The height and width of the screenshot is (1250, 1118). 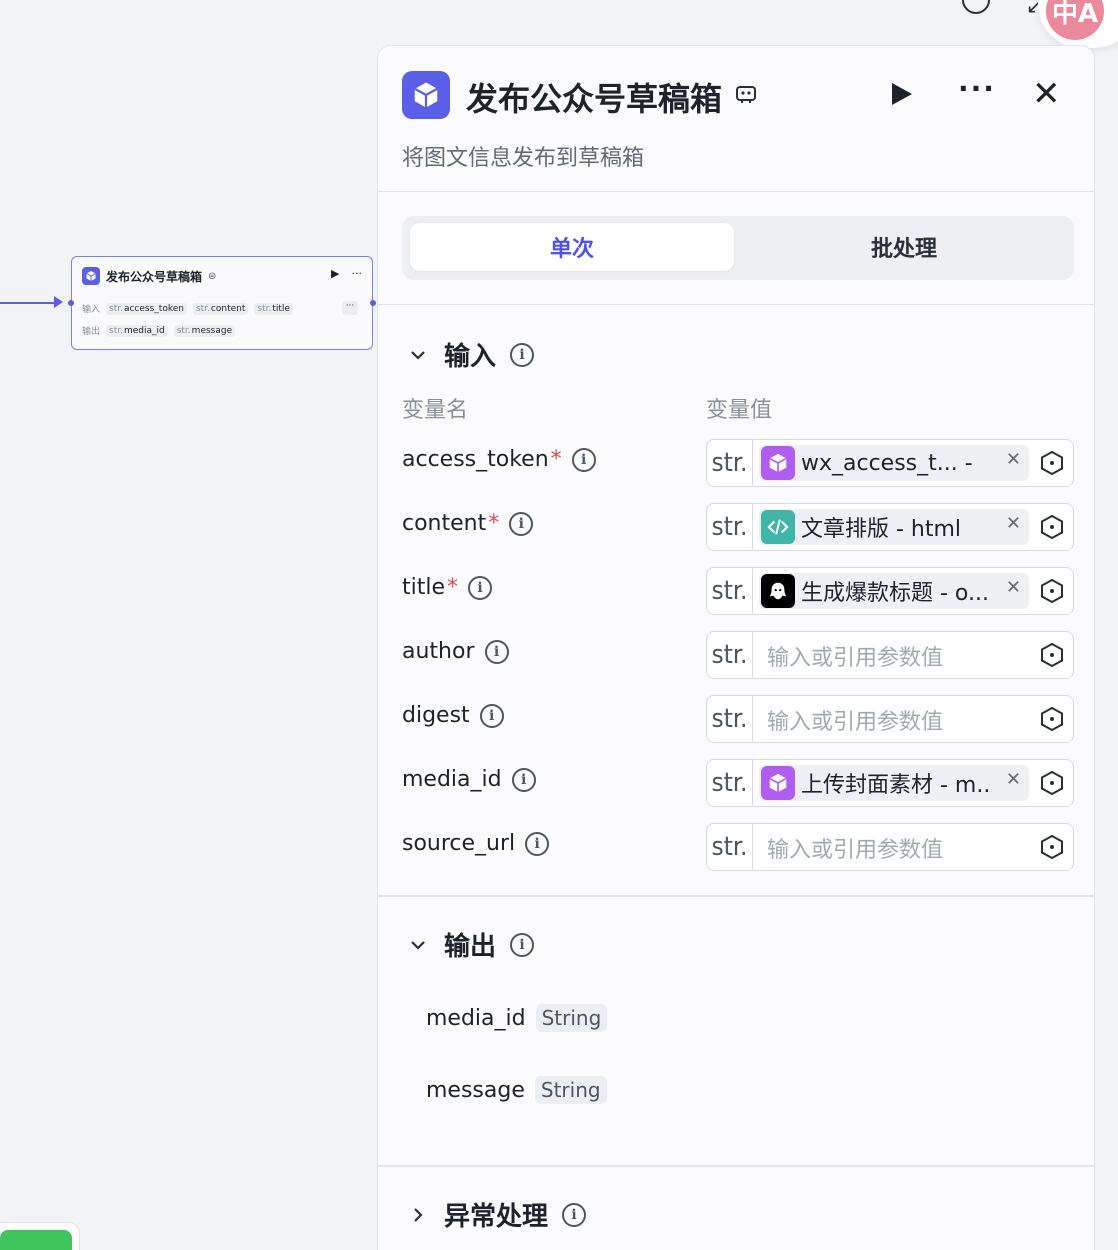 What do you see at coordinates (470, 357) in the screenshot?
I see `input-section-title: 输入` at bounding box center [470, 357].